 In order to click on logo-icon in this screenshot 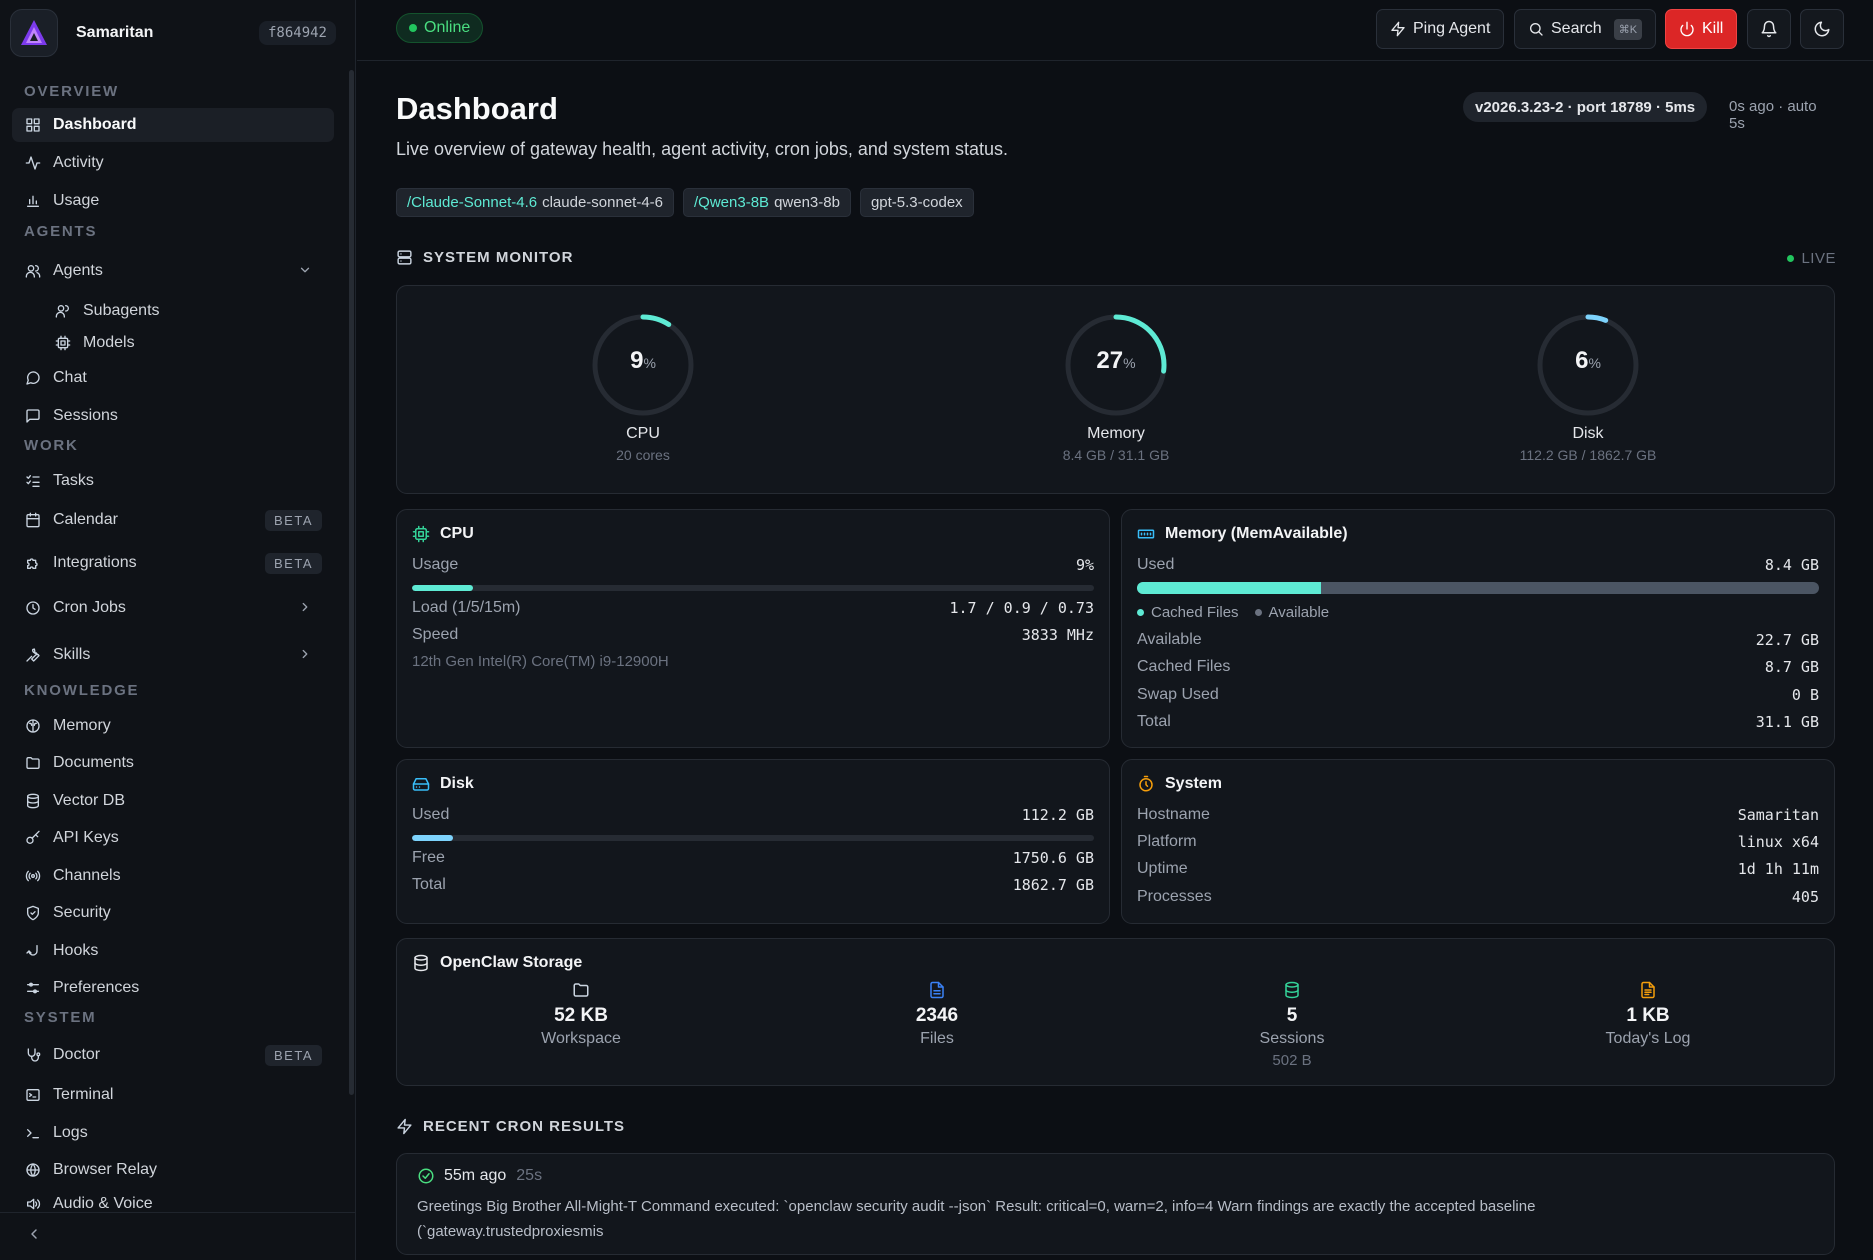, I will do `click(34, 33)`.